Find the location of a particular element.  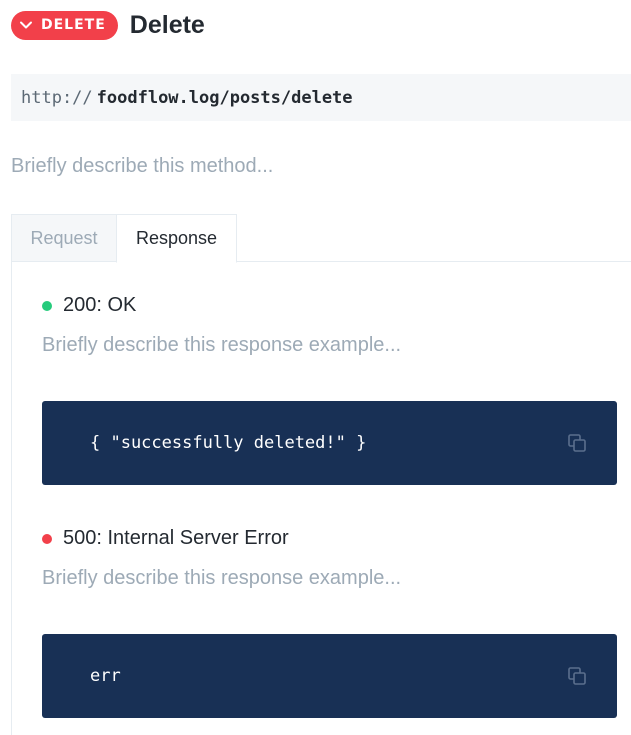

tab-bar: Request Response is located at coordinates (321, 238).